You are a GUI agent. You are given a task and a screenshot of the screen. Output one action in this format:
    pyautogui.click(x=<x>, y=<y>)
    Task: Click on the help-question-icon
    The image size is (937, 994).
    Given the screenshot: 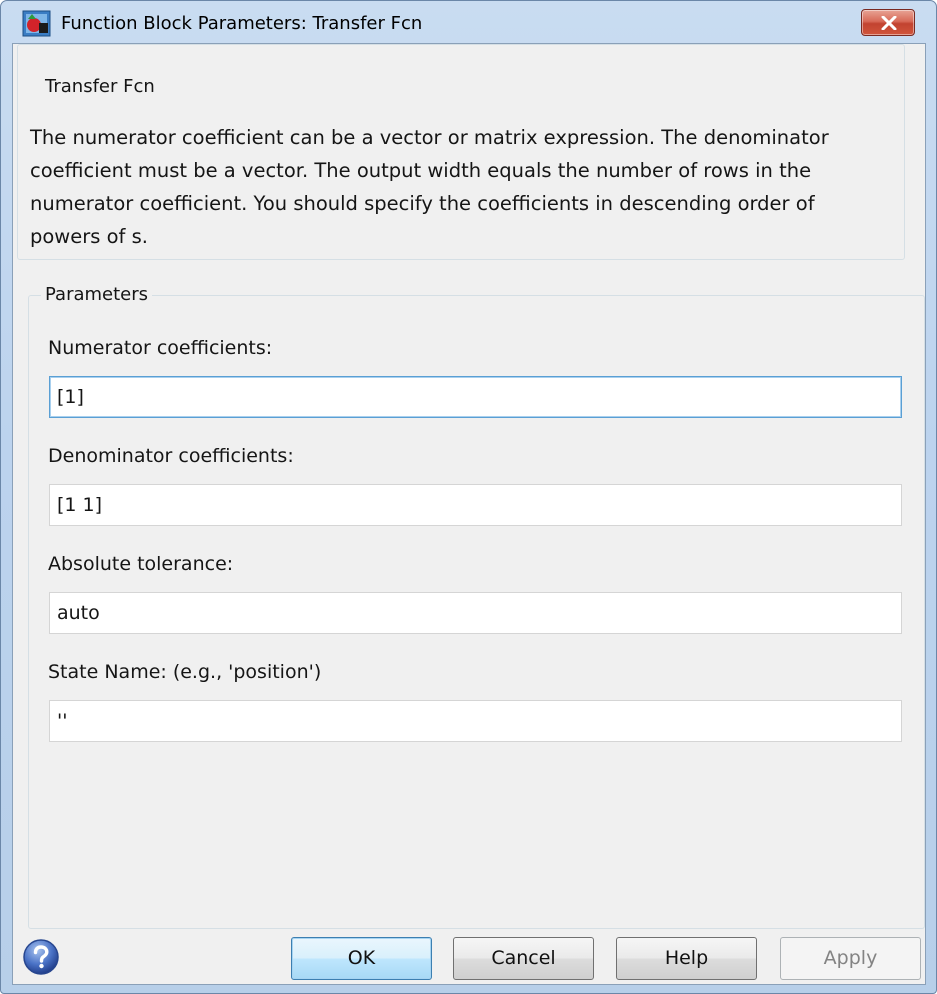 What is the action you would take?
    pyautogui.click(x=41, y=957)
    